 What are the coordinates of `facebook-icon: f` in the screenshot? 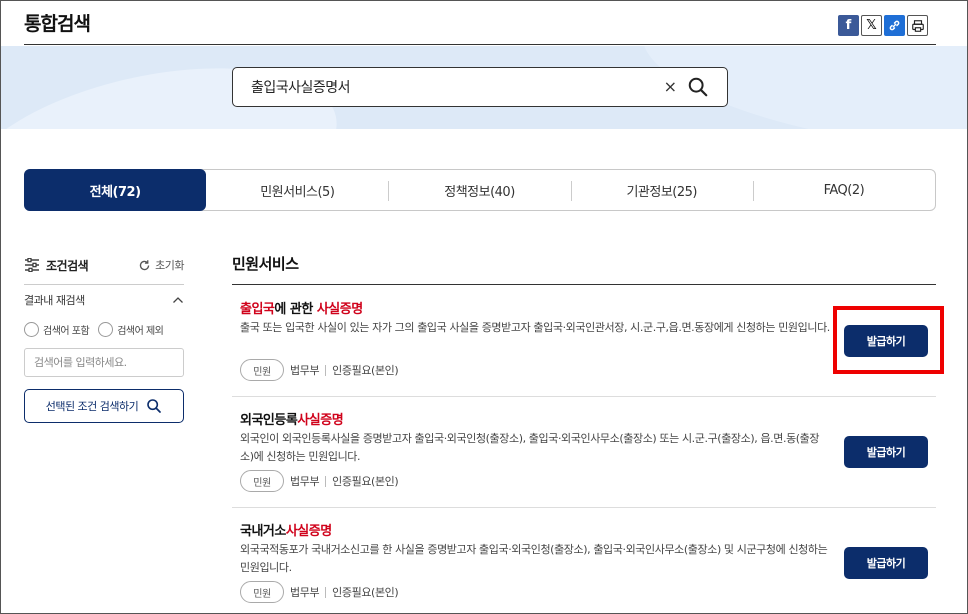 It's located at (848, 25).